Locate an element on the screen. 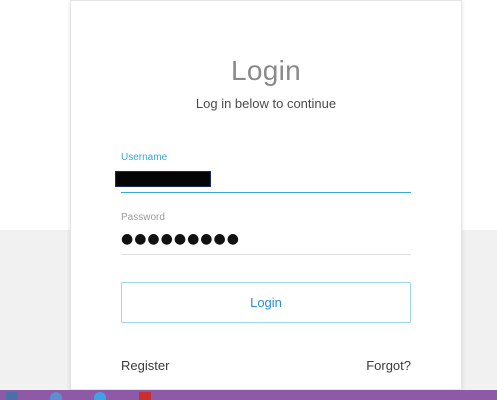  password-underline is located at coordinates (266, 254).